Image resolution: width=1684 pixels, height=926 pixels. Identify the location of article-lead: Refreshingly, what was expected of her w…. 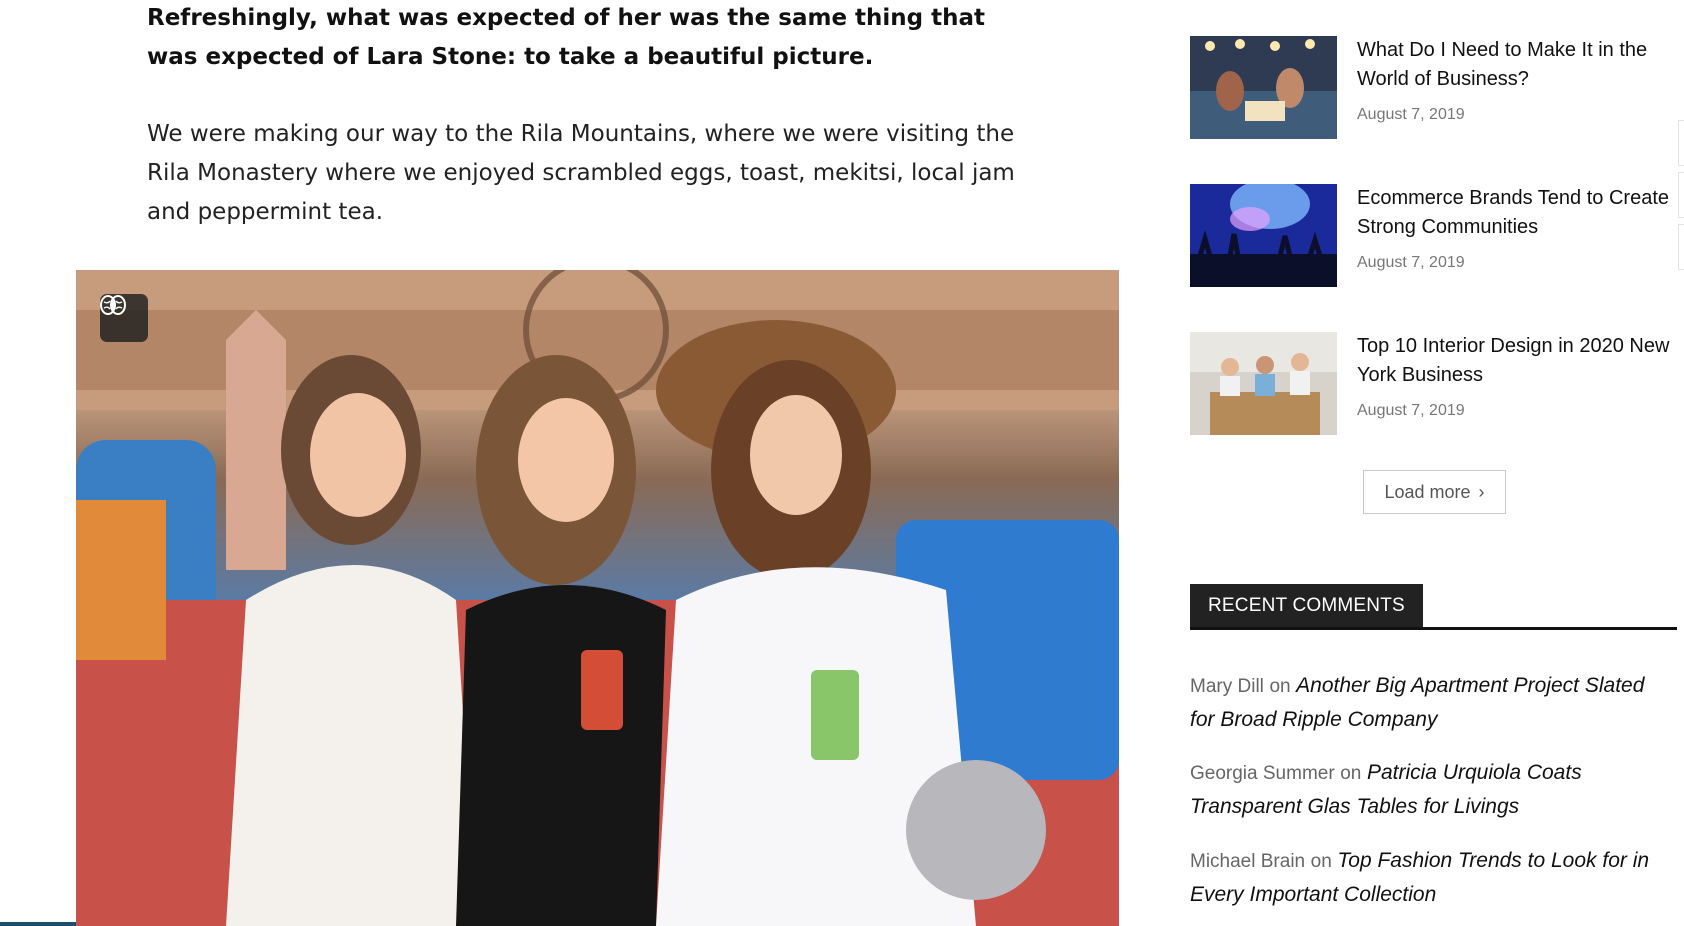
(566, 37).